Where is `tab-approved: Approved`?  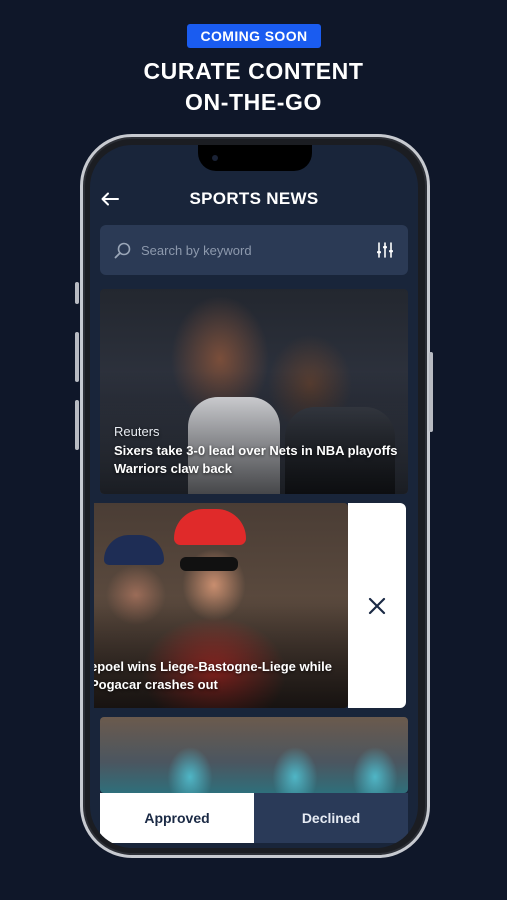
tab-approved: Approved is located at coordinates (177, 818).